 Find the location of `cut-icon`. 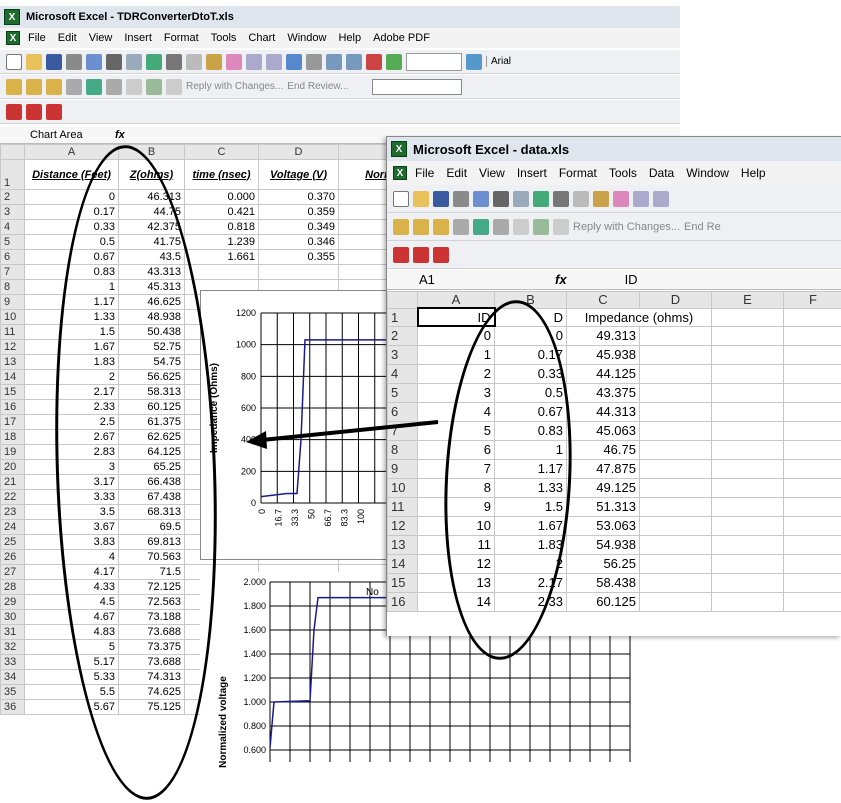

cut-icon is located at coordinates (561, 198).